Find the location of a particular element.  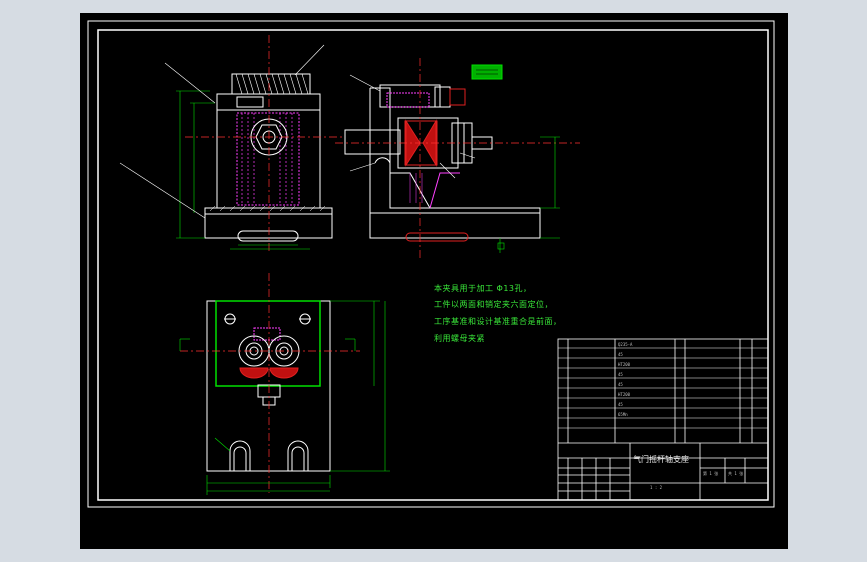

drawing-scale: 1 : 2 is located at coordinates (656, 487).